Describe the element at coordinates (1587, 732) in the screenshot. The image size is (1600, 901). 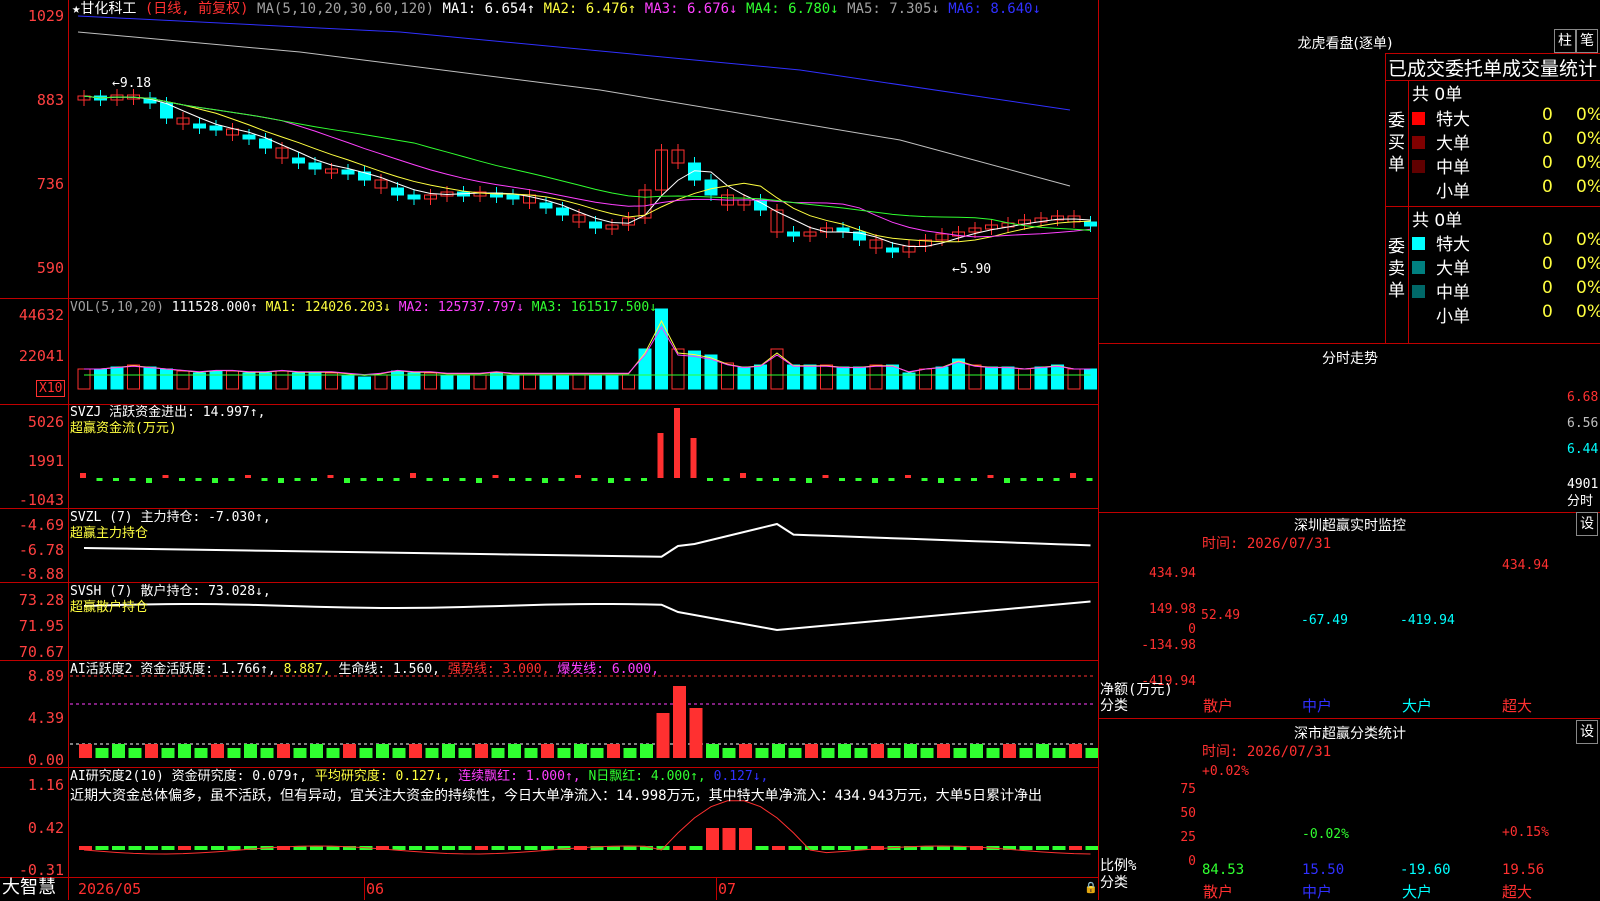
I see `stat-settings-button: 设` at that location.